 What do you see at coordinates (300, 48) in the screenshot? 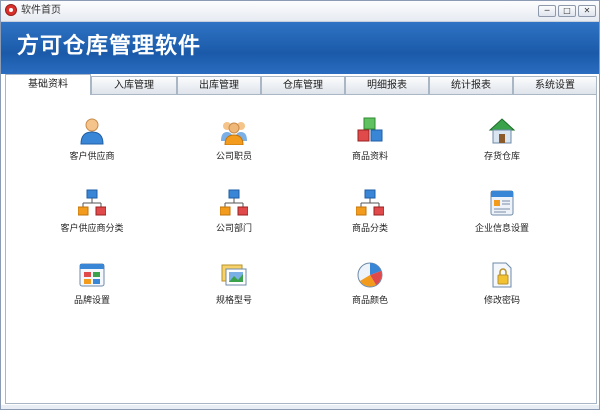
I see `header-banner: 方可仓库管理软件` at bounding box center [300, 48].